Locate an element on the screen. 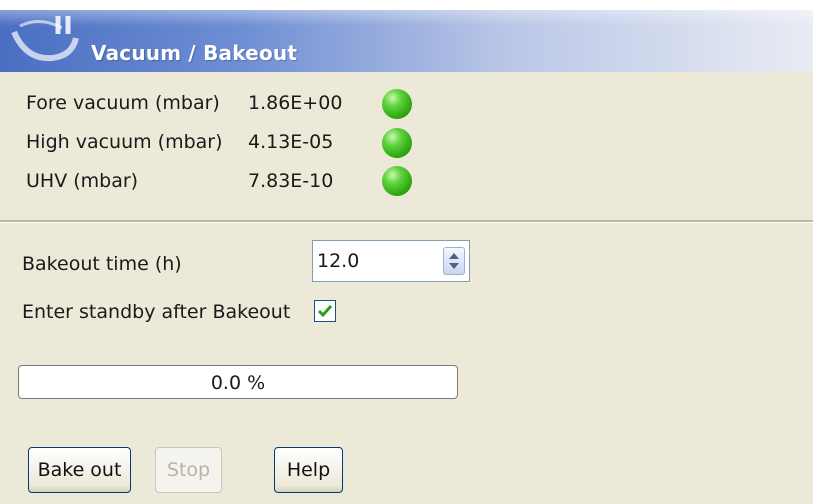 The image size is (813, 504). stop-button: Stop is located at coordinates (188, 470).